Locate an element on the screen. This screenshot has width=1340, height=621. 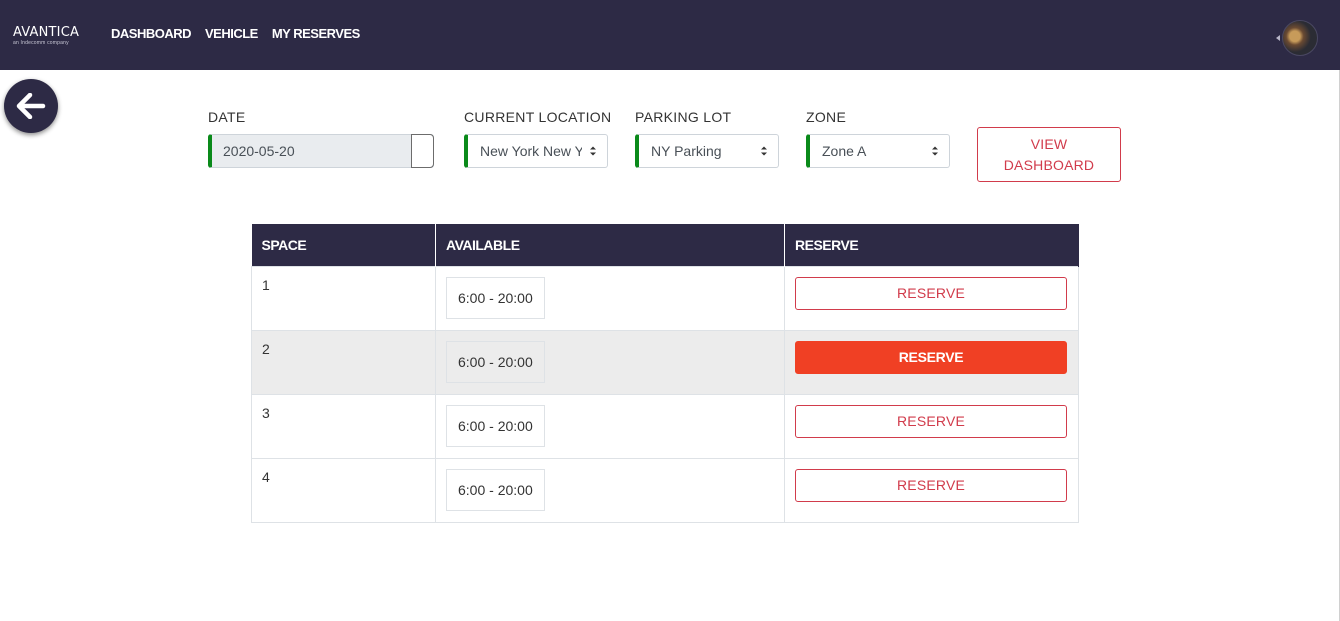
user-menu is located at coordinates (1297, 38).